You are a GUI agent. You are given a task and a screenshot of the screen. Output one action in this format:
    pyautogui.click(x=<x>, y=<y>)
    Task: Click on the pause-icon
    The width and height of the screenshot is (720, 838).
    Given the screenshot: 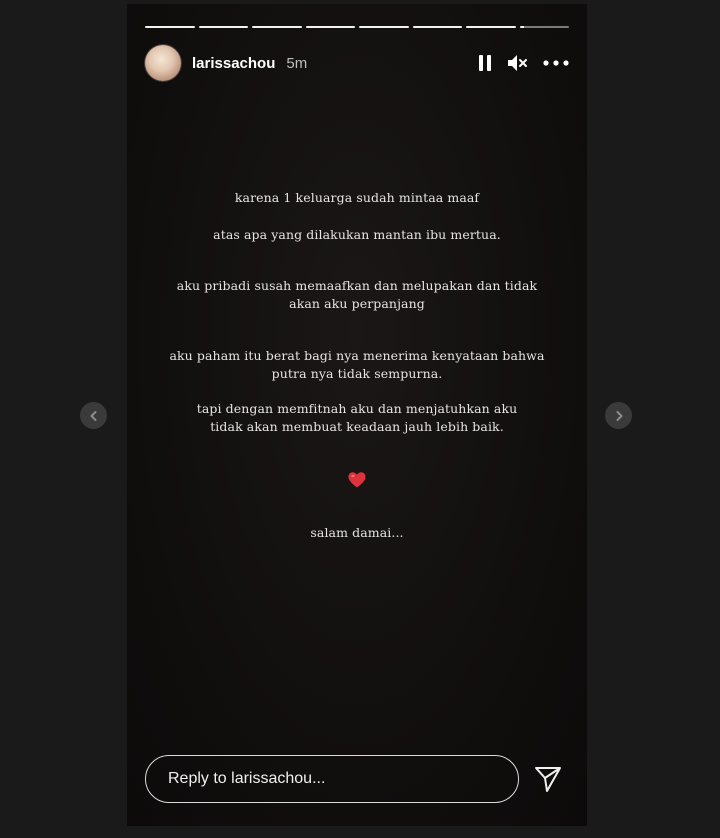 What is the action you would take?
    pyautogui.click(x=485, y=63)
    